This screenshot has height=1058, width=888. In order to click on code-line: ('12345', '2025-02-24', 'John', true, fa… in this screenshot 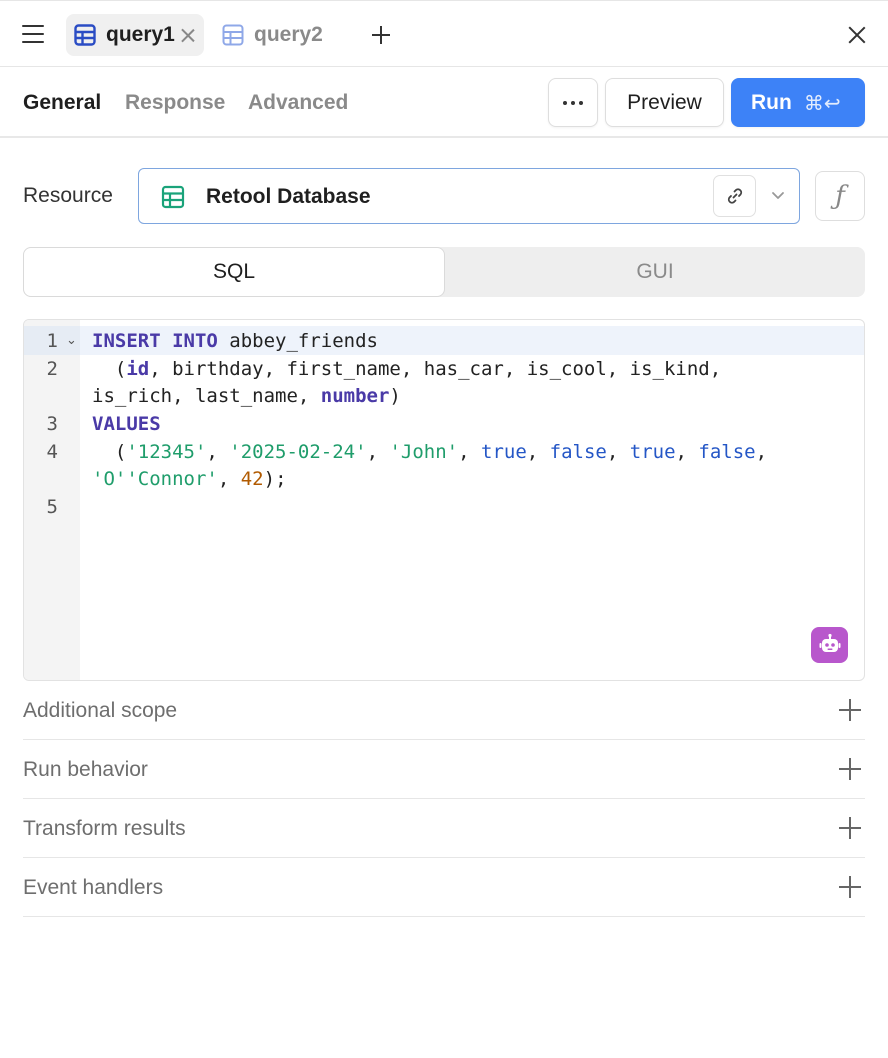, I will do `click(430, 452)`.